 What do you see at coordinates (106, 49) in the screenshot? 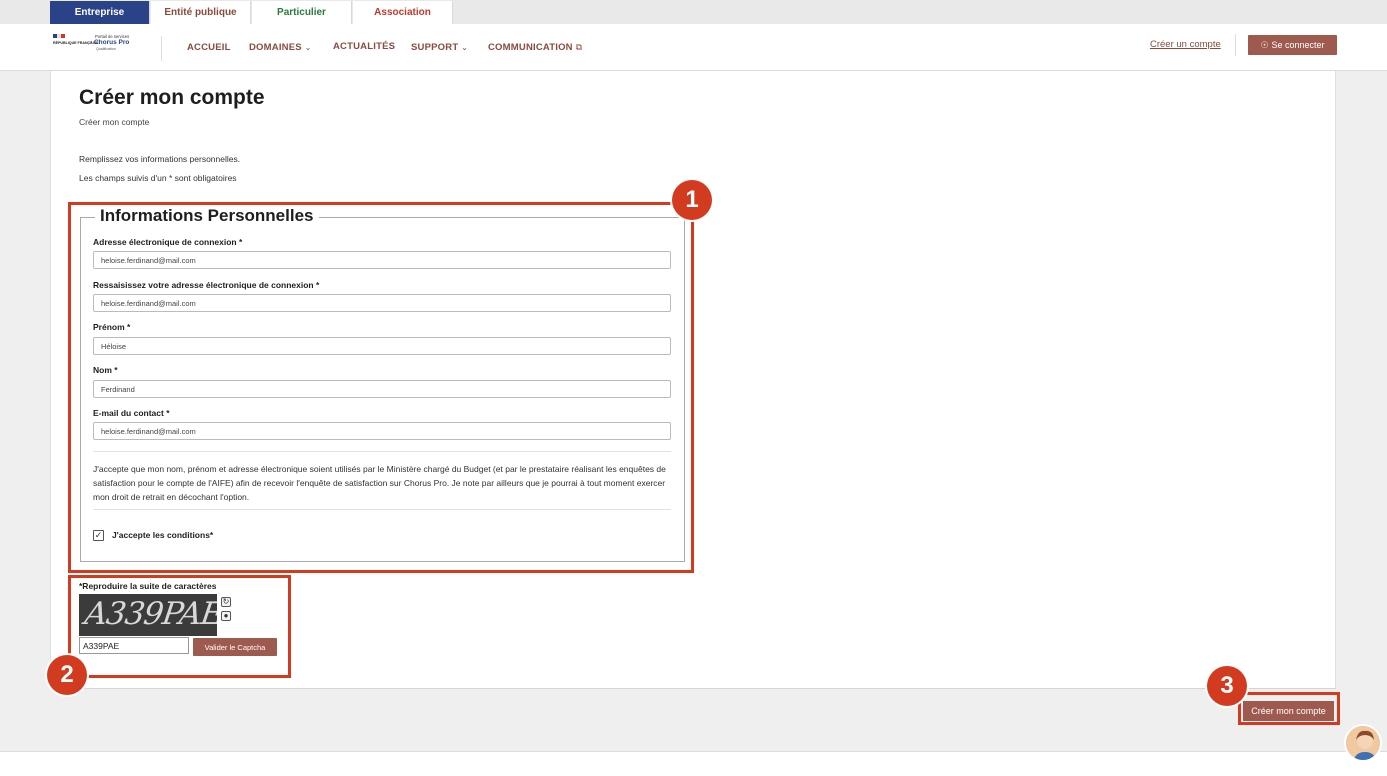
I see `logo-env: Qualification` at bounding box center [106, 49].